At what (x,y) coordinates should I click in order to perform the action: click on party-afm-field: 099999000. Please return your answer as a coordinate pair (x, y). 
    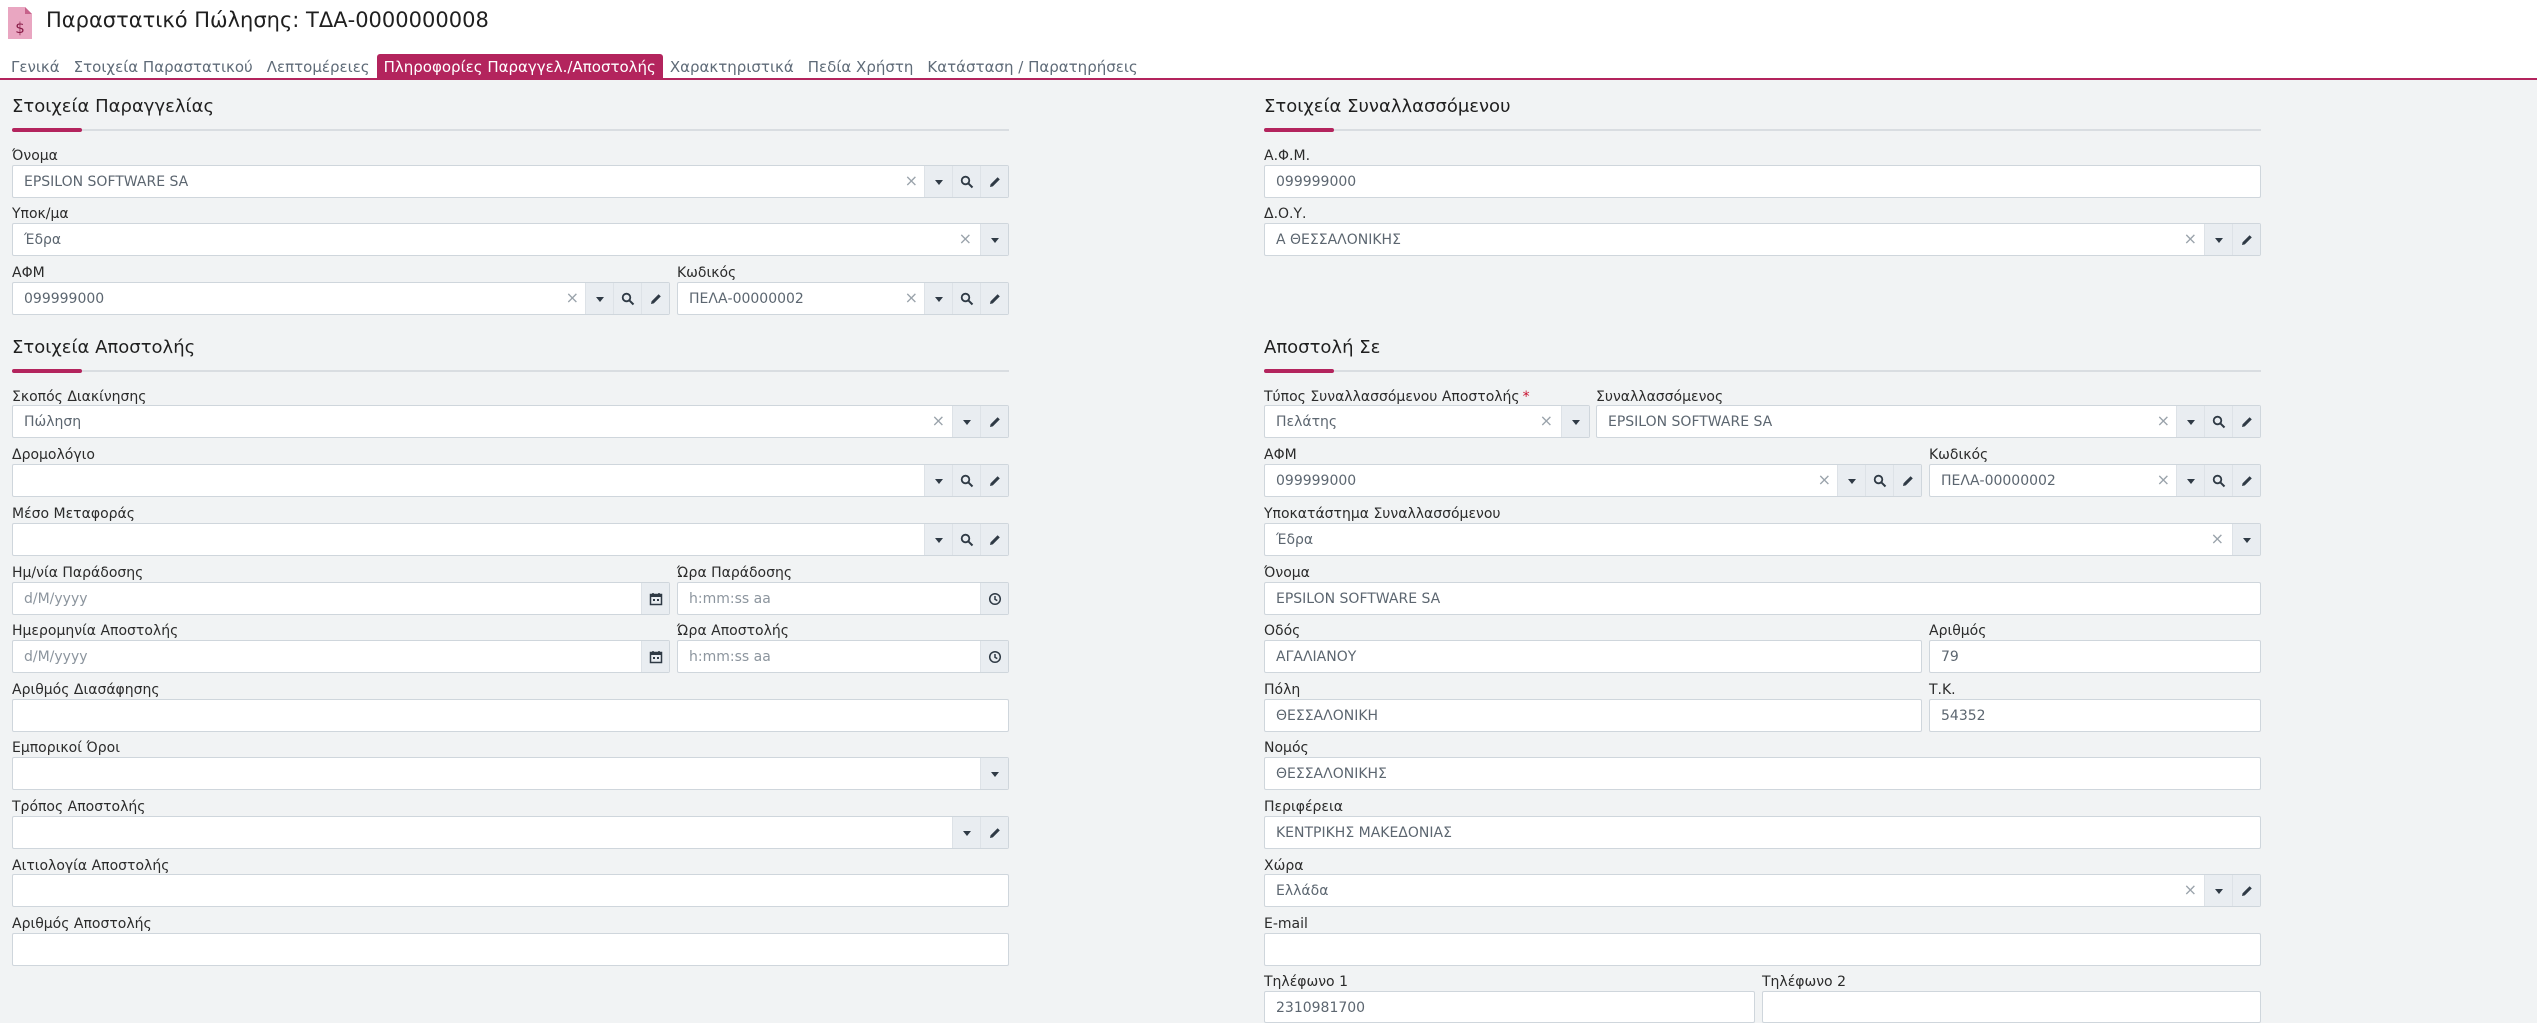
    Looking at the image, I should click on (1762, 181).